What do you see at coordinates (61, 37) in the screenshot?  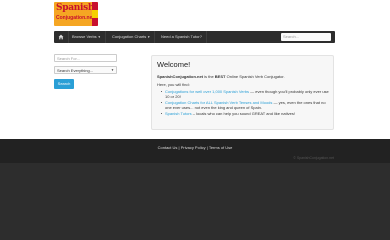 I see `home-icon` at bounding box center [61, 37].